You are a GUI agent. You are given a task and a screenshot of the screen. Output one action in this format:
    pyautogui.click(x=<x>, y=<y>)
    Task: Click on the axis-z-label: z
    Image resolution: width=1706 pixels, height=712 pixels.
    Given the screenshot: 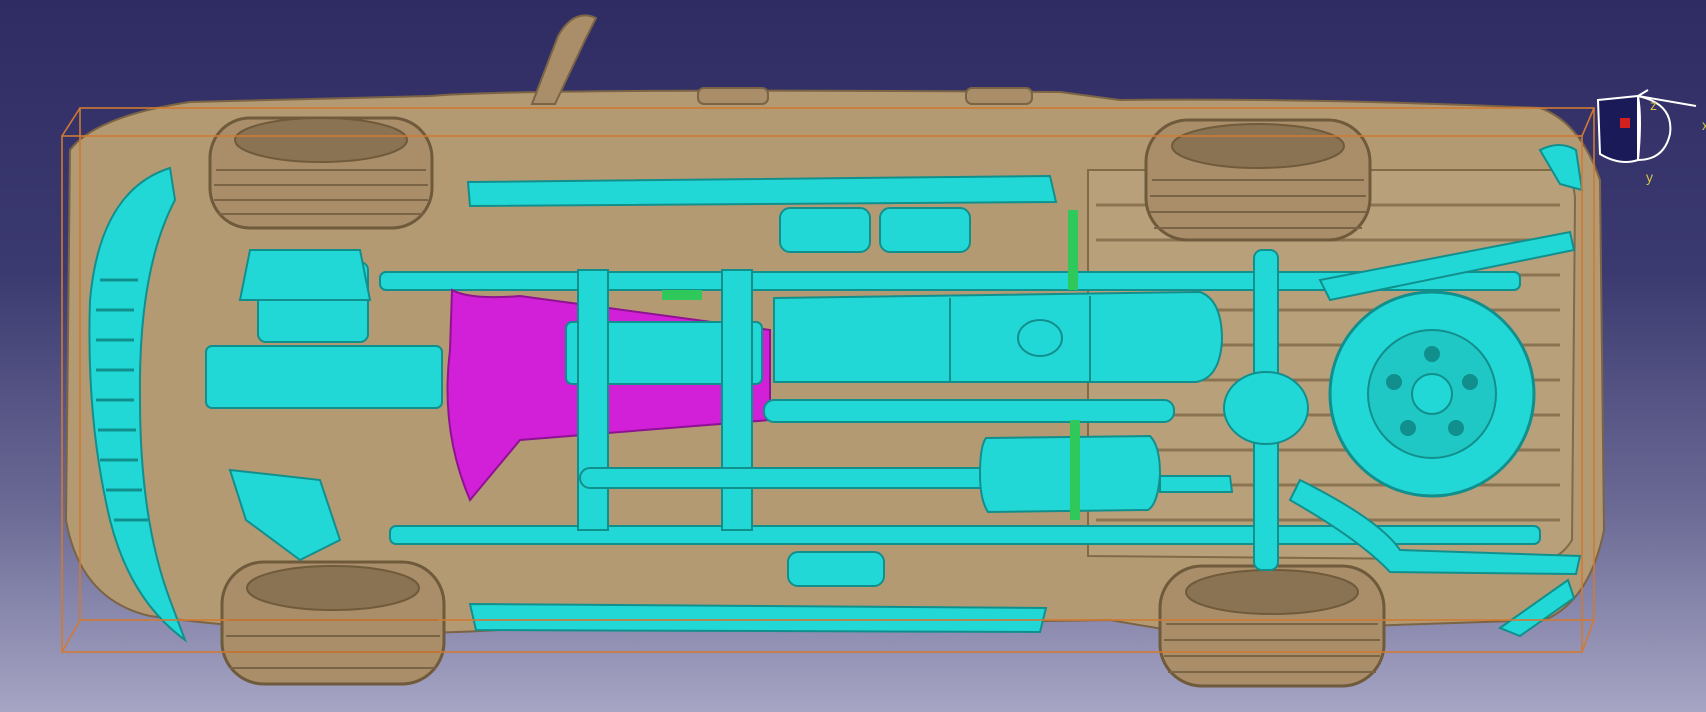 What is the action you would take?
    pyautogui.click(x=1653, y=105)
    